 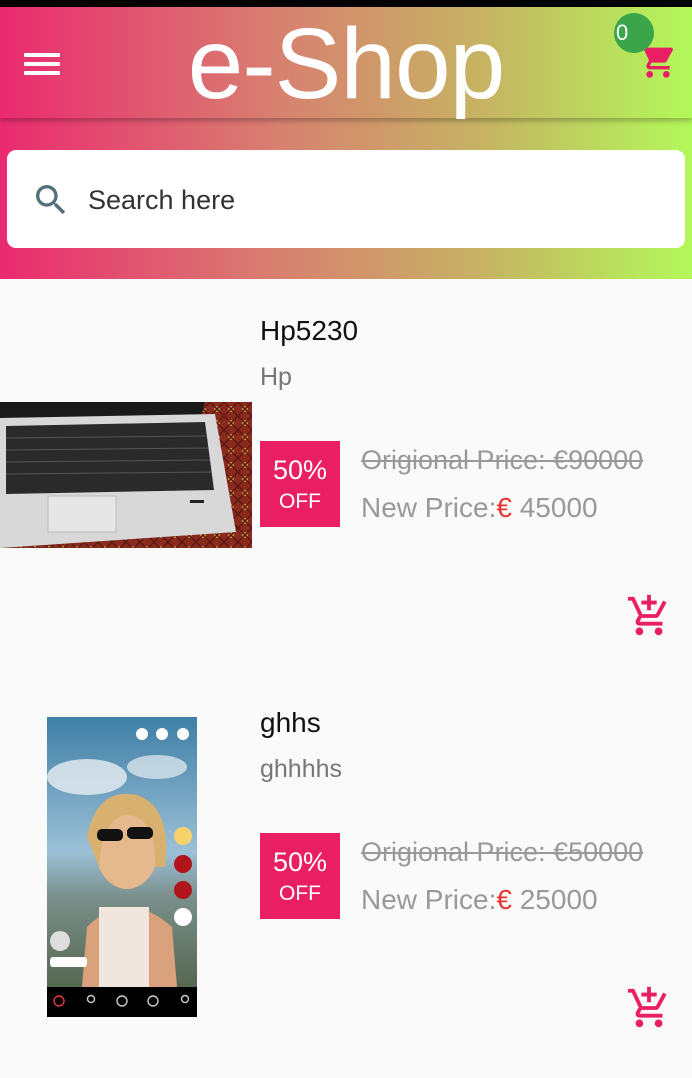 What do you see at coordinates (309, 330) in the screenshot?
I see `product-name: Hp5230` at bounding box center [309, 330].